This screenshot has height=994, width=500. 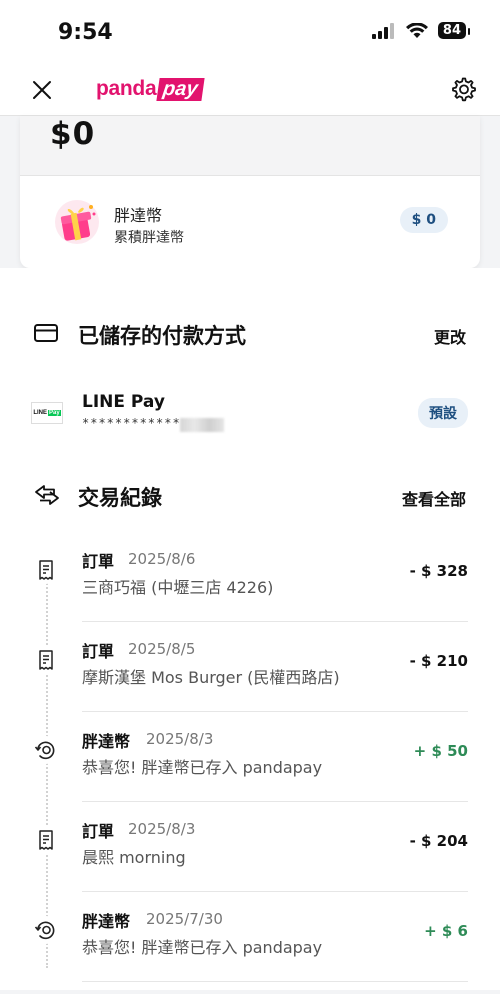 I want to click on row-divider, so click(x=275, y=981).